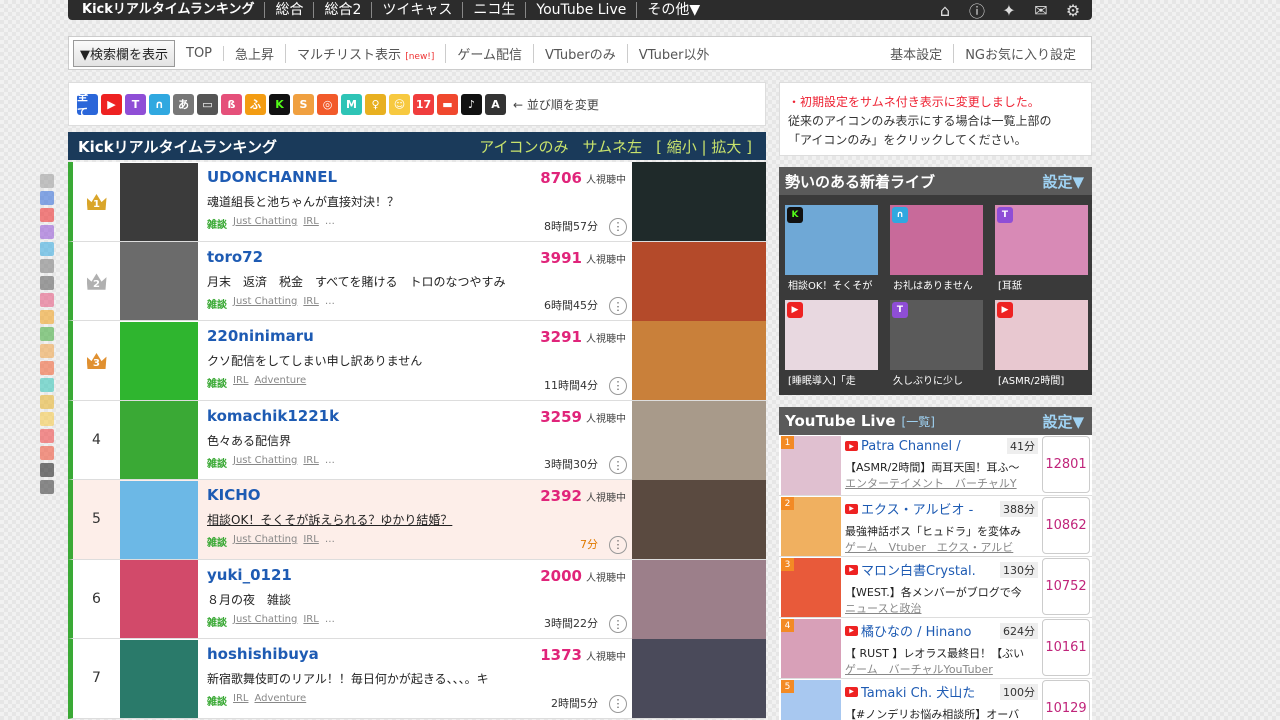 This screenshot has width=1280, height=720. I want to click on youtube-title: 【WEST.】各メンバーがブログで今, so click(941, 592).